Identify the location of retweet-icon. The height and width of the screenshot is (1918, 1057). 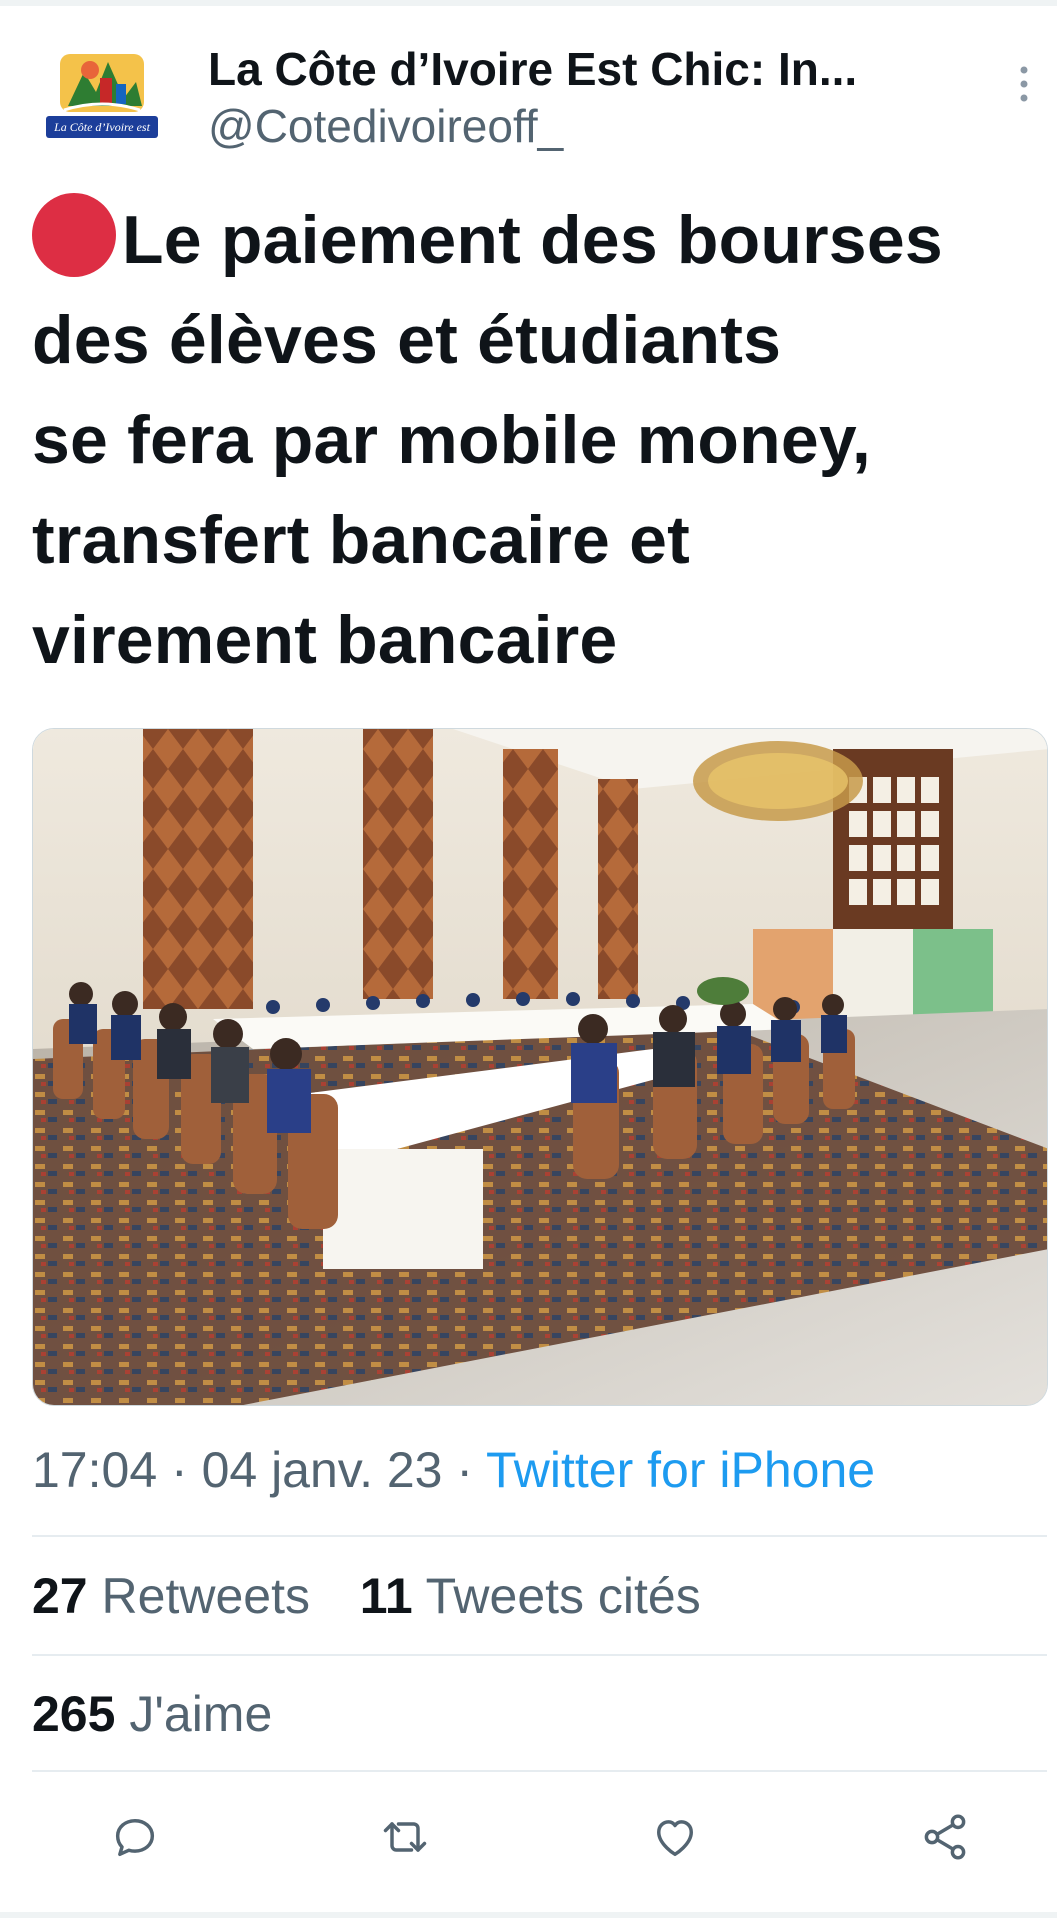
(405, 1837).